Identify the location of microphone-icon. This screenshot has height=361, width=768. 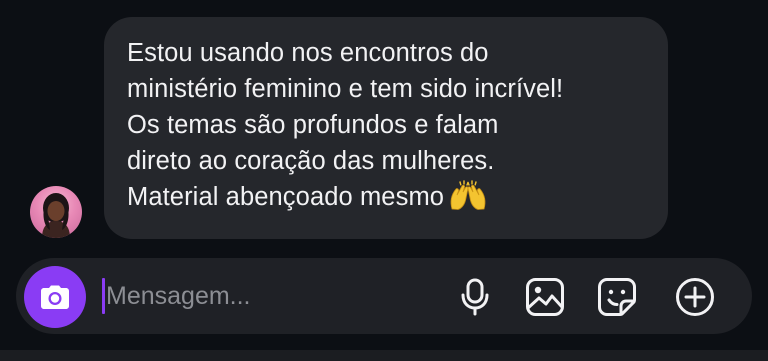
(475, 297).